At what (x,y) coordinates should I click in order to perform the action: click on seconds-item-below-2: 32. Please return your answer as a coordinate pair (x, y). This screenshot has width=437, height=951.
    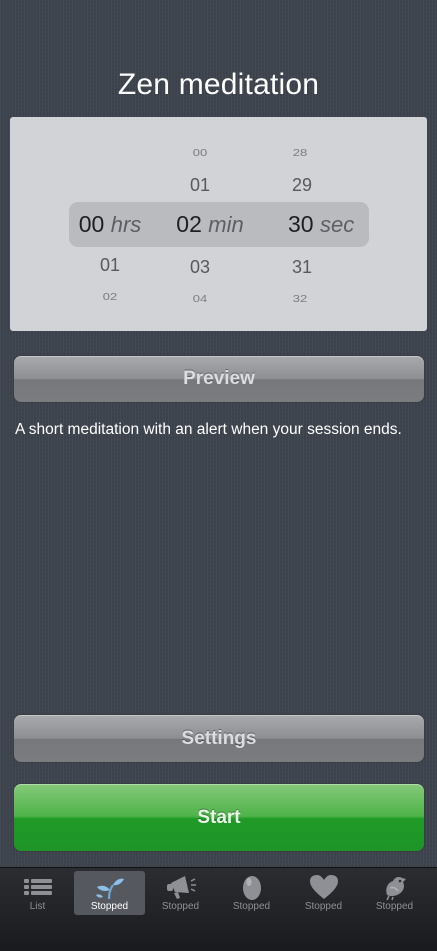
    Looking at the image, I should click on (300, 298).